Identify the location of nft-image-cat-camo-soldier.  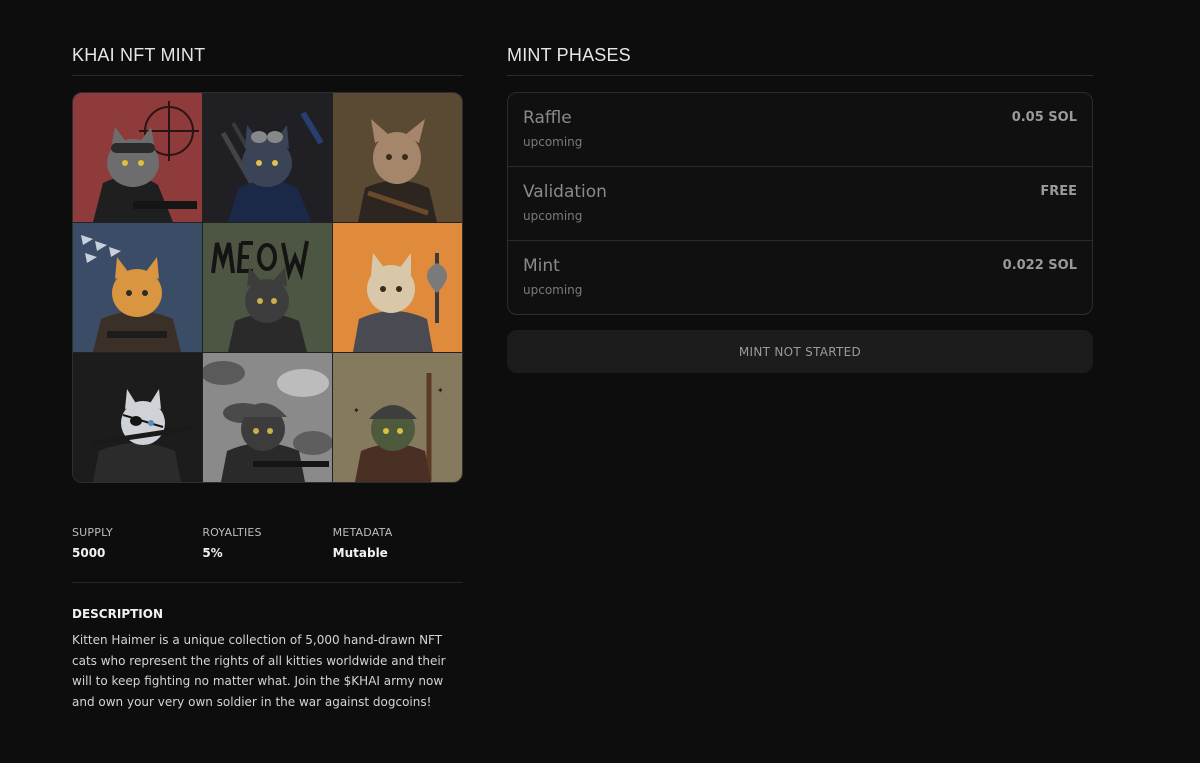
(267, 417).